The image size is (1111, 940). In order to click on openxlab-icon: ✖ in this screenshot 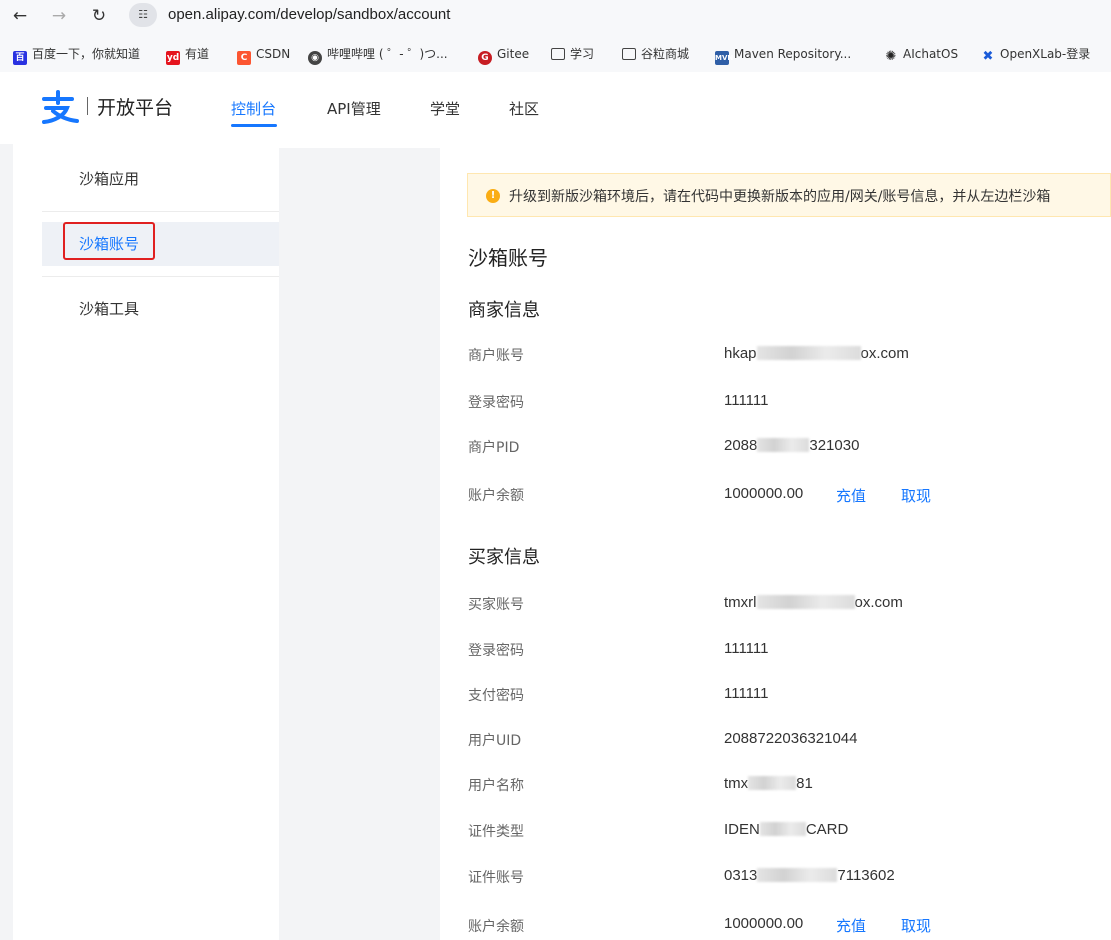, I will do `click(988, 56)`.